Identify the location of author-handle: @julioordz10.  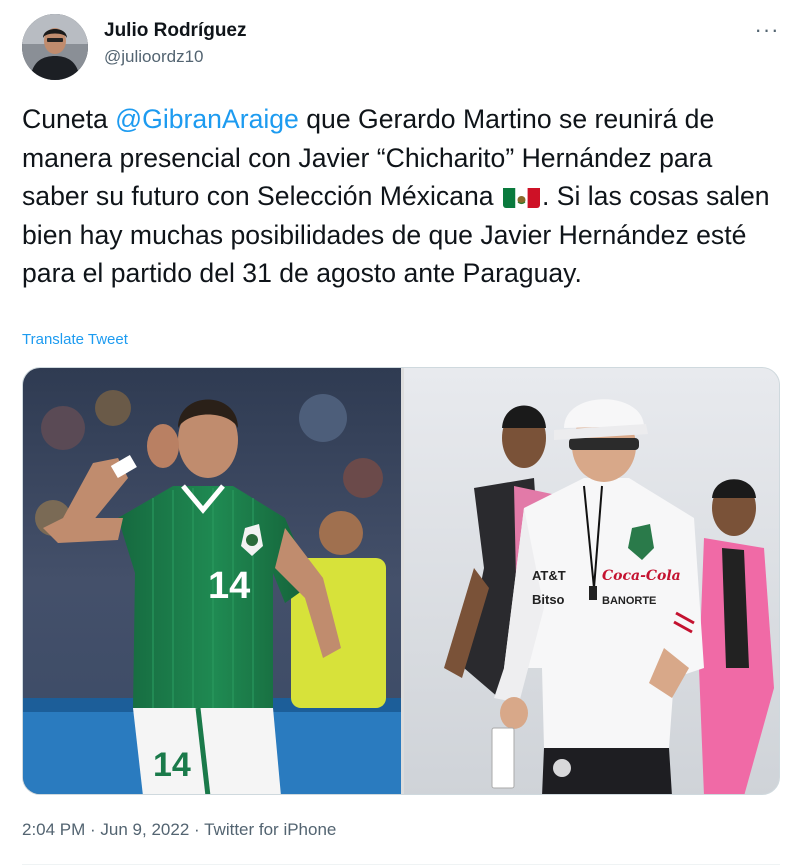
(153, 57).